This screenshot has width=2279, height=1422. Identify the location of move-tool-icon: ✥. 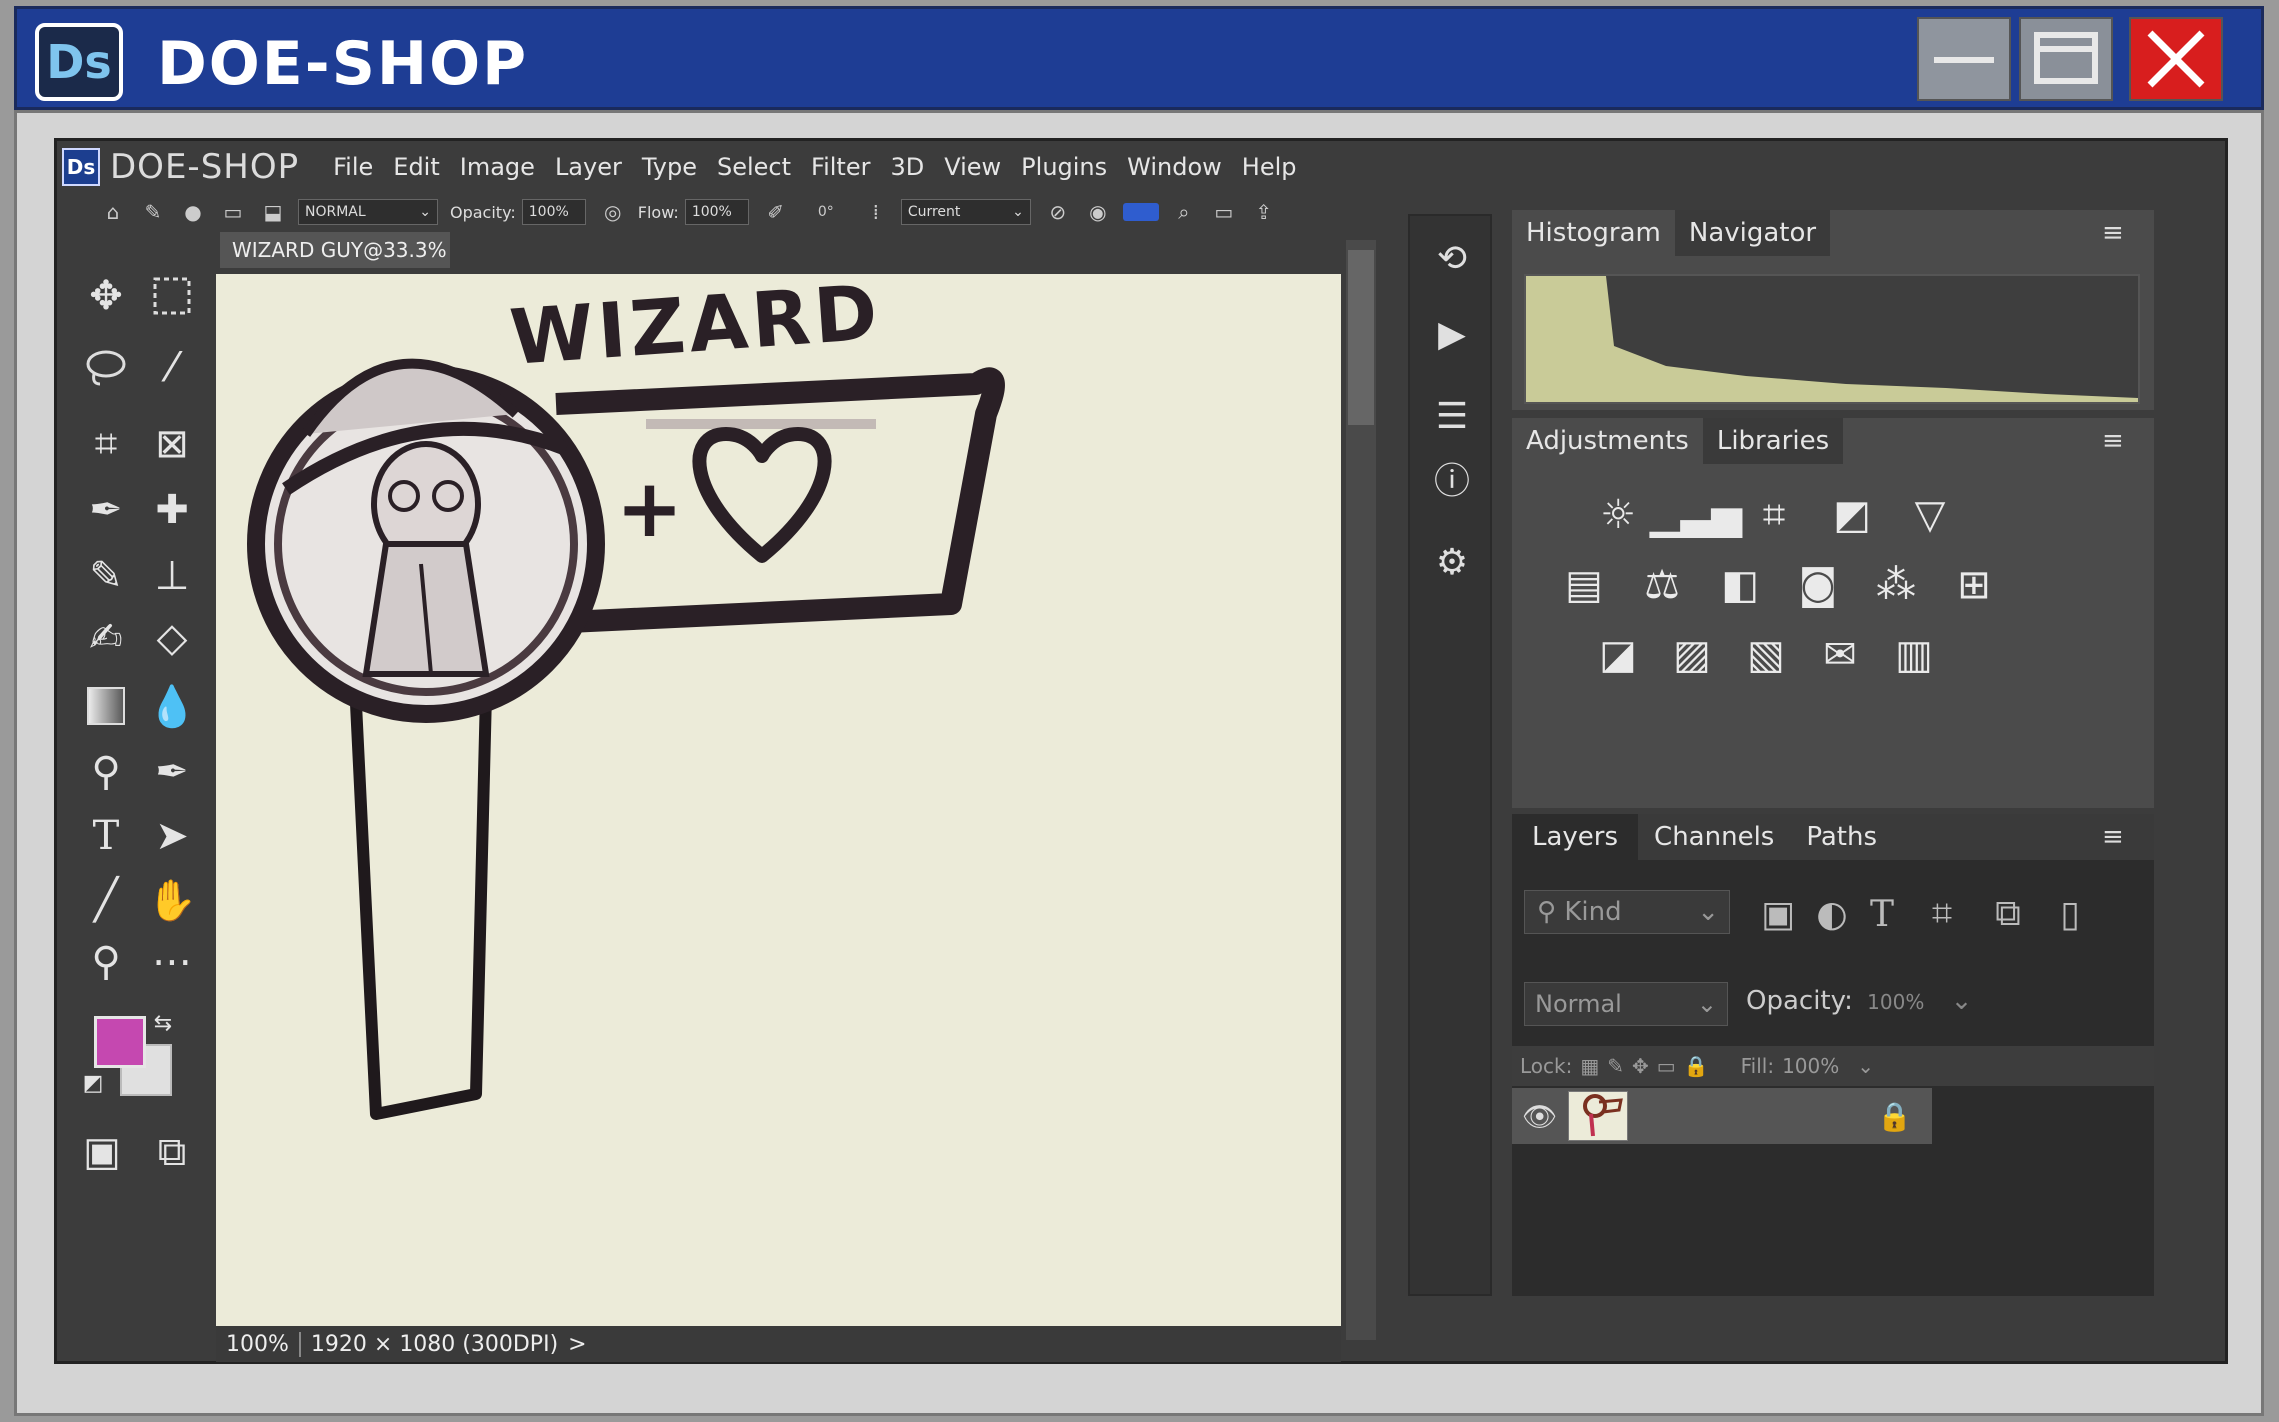
(106, 296).